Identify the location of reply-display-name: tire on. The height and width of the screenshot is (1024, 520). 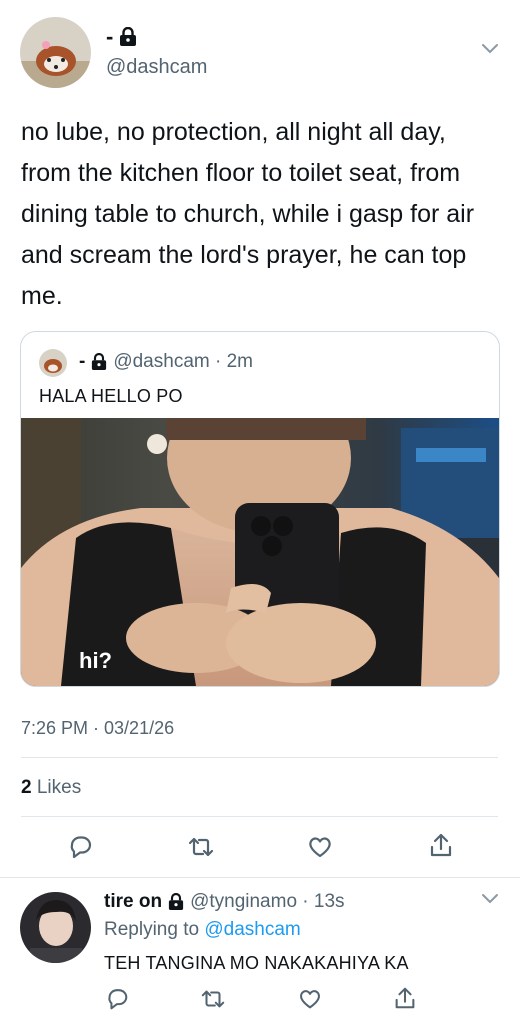
(133, 902).